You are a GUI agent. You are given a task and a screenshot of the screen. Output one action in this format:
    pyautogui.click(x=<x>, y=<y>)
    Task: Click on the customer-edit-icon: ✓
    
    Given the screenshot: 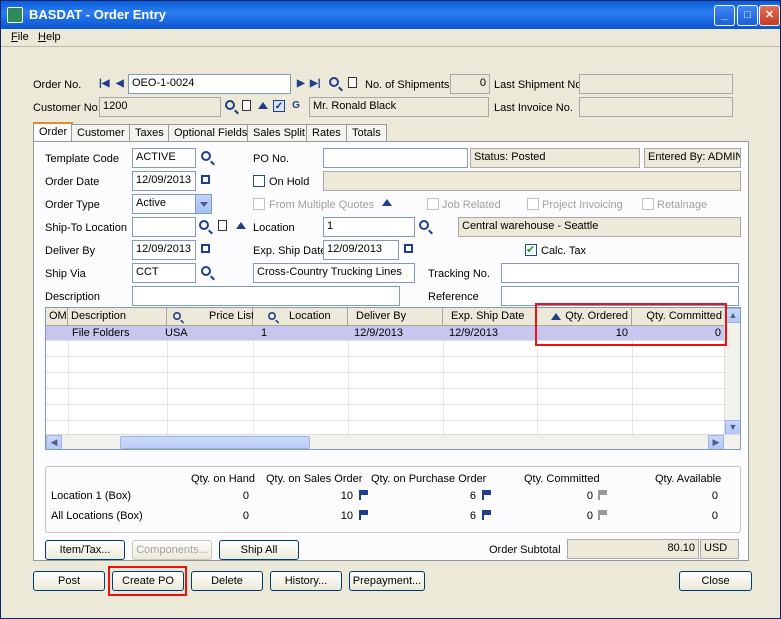 What is the action you would take?
    pyautogui.click(x=279, y=106)
    